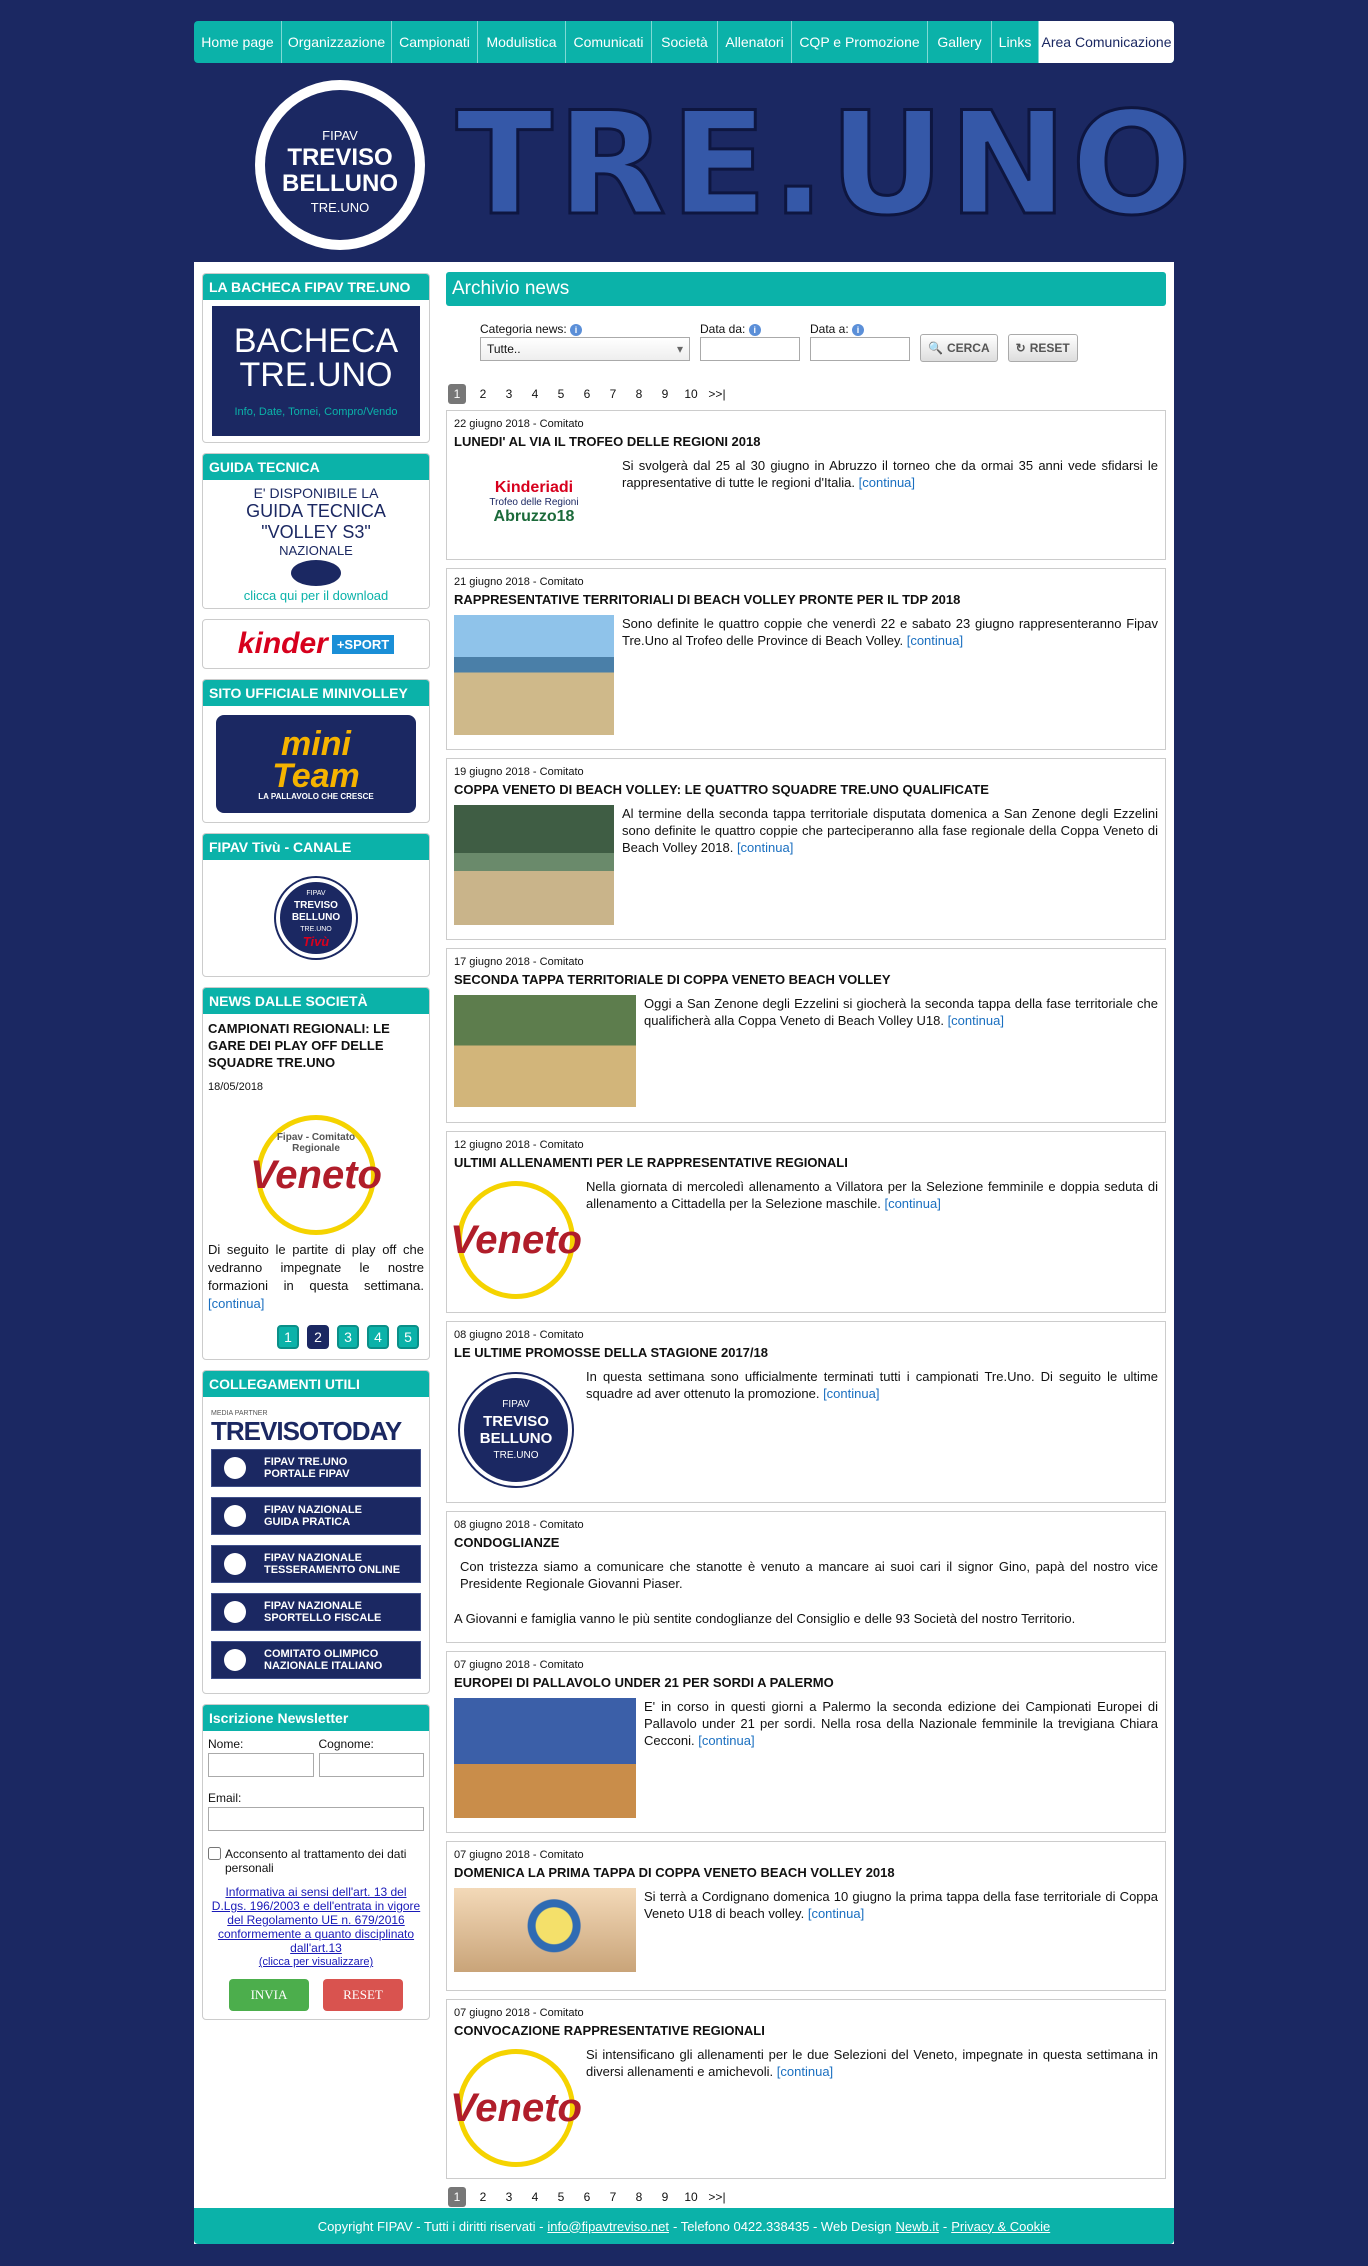 The width and height of the screenshot is (1368, 2266). I want to click on consent-checkbox, so click(214, 1853).